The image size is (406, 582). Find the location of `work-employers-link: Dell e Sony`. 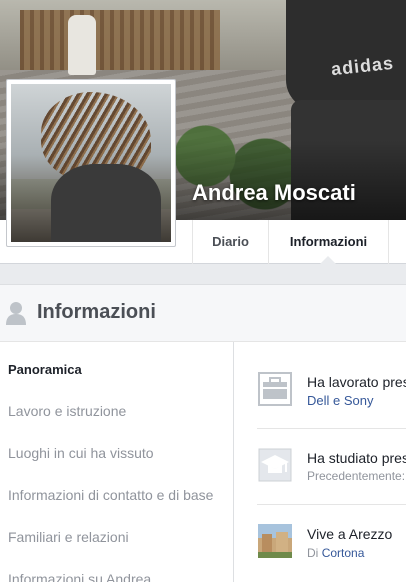

work-employers-link: Dell e Sony is located at coordinates (340, 400).